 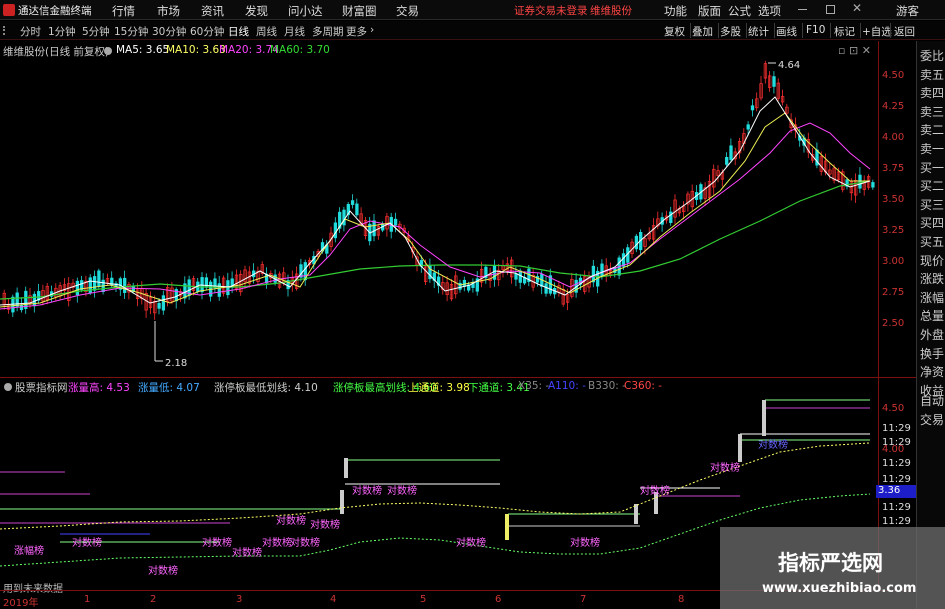 What do you see at coordinates (932, 149) in the screenshot?
I see `side-panel-item: 卖一` at bounding box center [932, 149].